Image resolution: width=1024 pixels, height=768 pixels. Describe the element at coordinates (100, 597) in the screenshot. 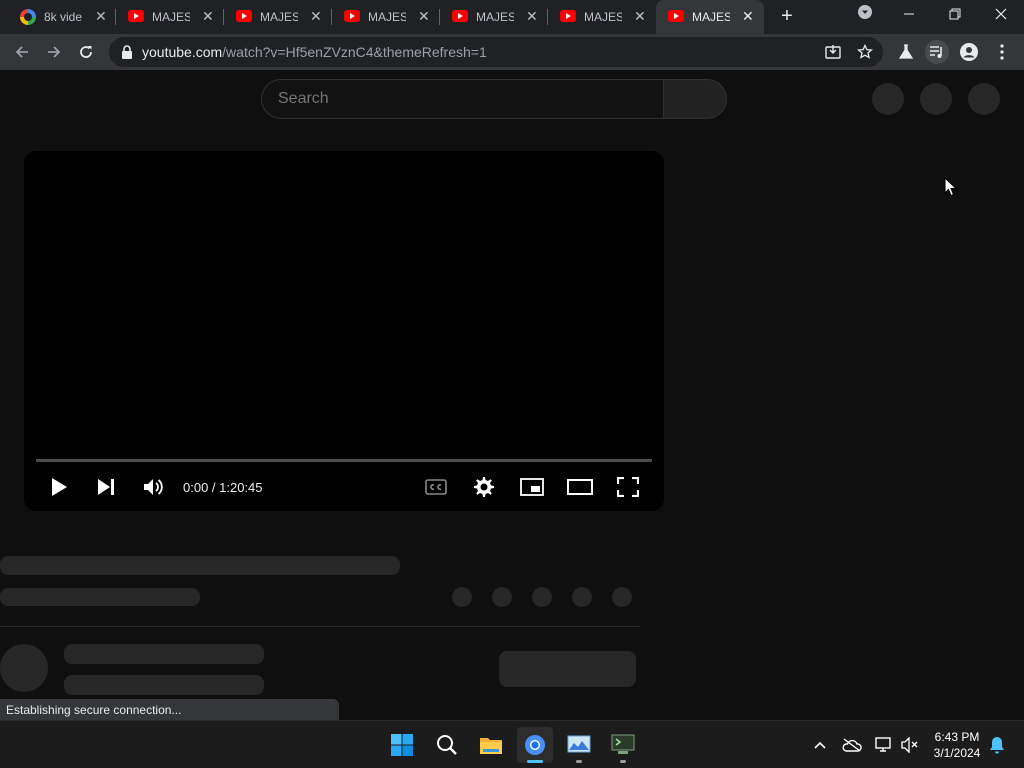

I see `subtitle-skeleton` at that location.